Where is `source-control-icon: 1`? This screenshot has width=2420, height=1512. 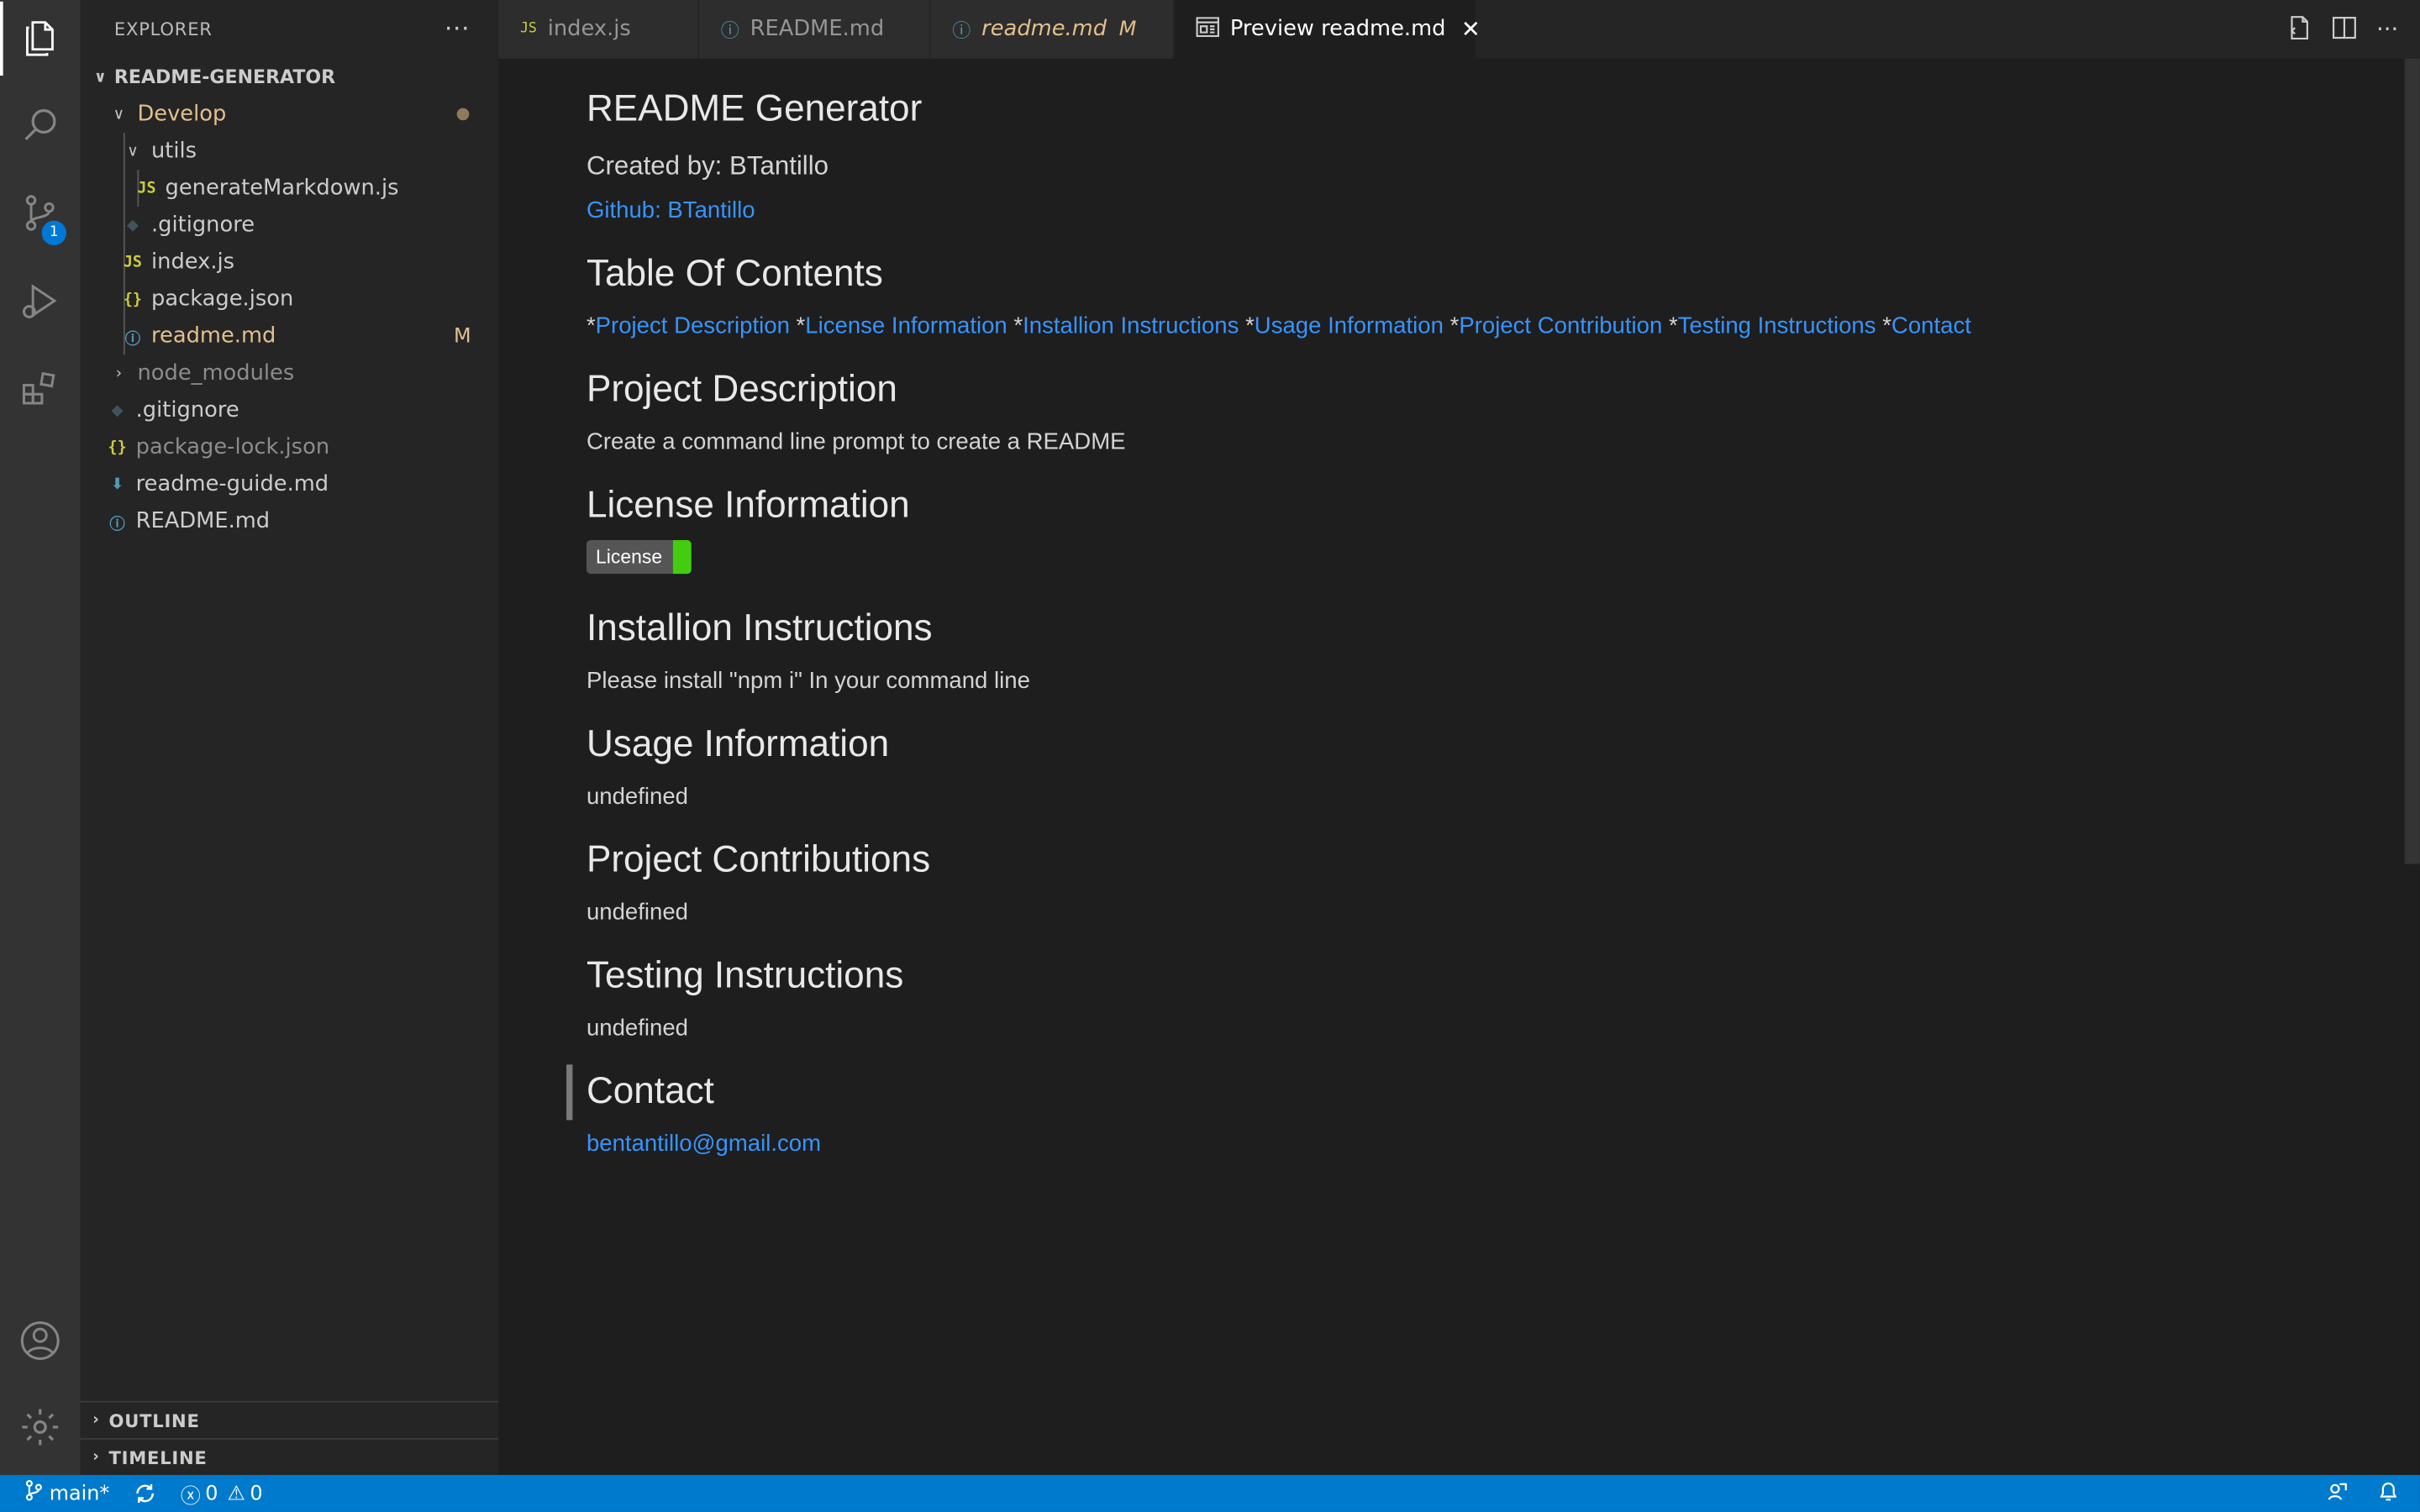
source-control-icon: 1 is located at coordinates (40, 212).